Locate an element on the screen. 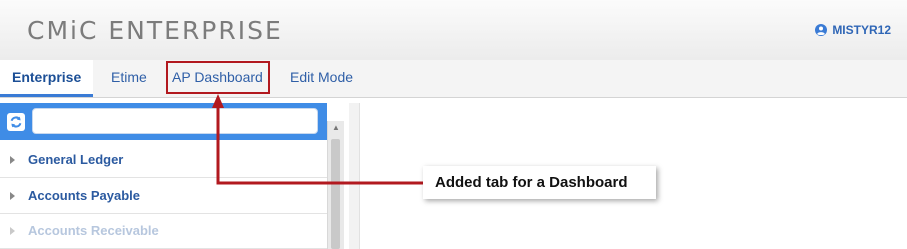  tab-highlight-box is located at coordinates (218, 77).